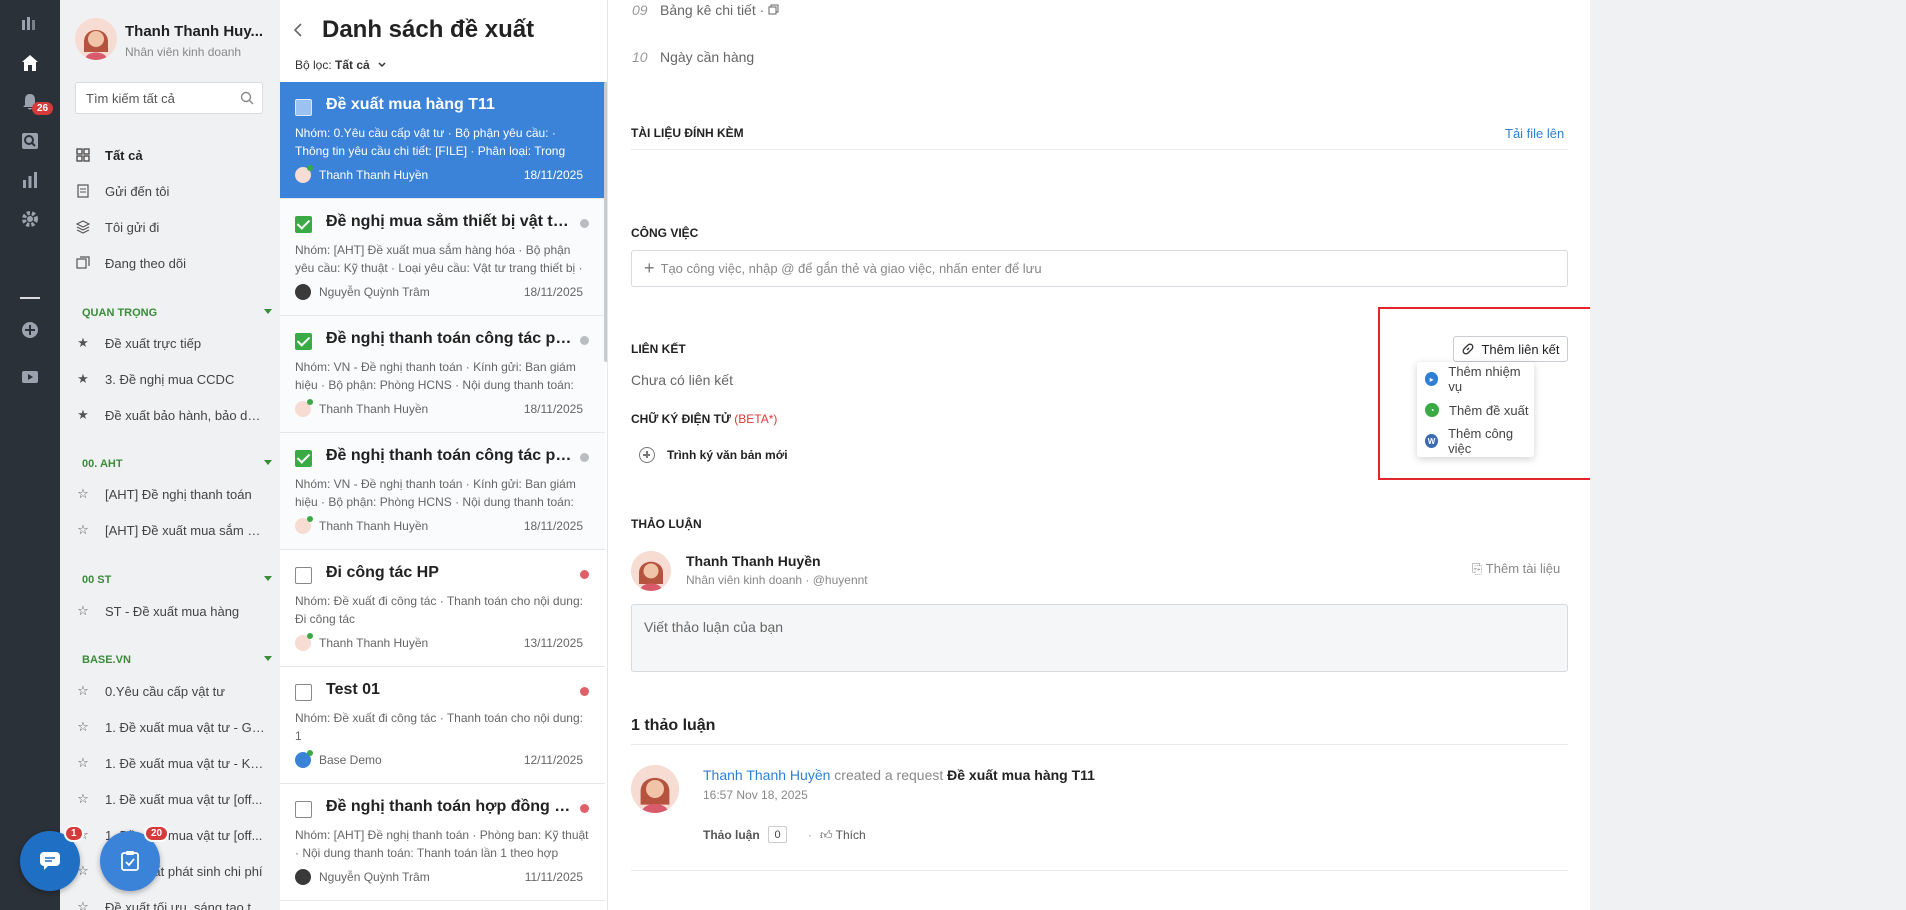 The height and width of the screenshot is (910, 1906). I want to click on section-aht: 00. AHT, so click(177, 464).